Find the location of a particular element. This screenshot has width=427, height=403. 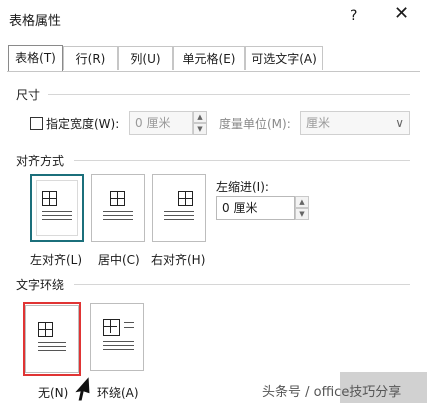

text-wrap-section-title: 文字环绕 is located at coordinates (40, 285).